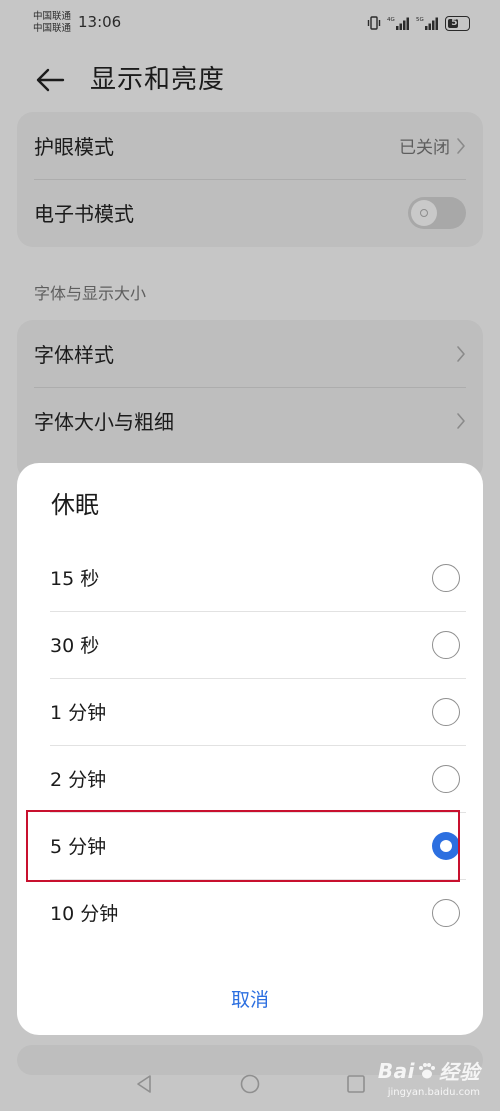 This screenshot has width=500, height=1111. I want to click on watermark-text-jingyan: 经验, so click(459, 1072).